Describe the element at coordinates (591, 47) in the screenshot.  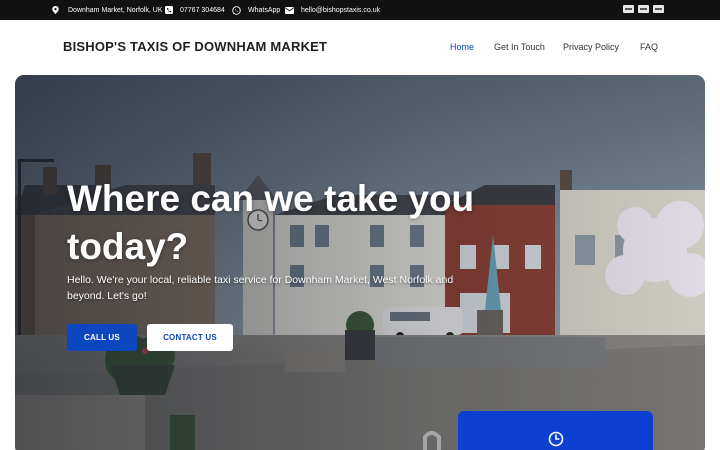
I see `nav-privacy-policy: Privacy Policy` at that location.